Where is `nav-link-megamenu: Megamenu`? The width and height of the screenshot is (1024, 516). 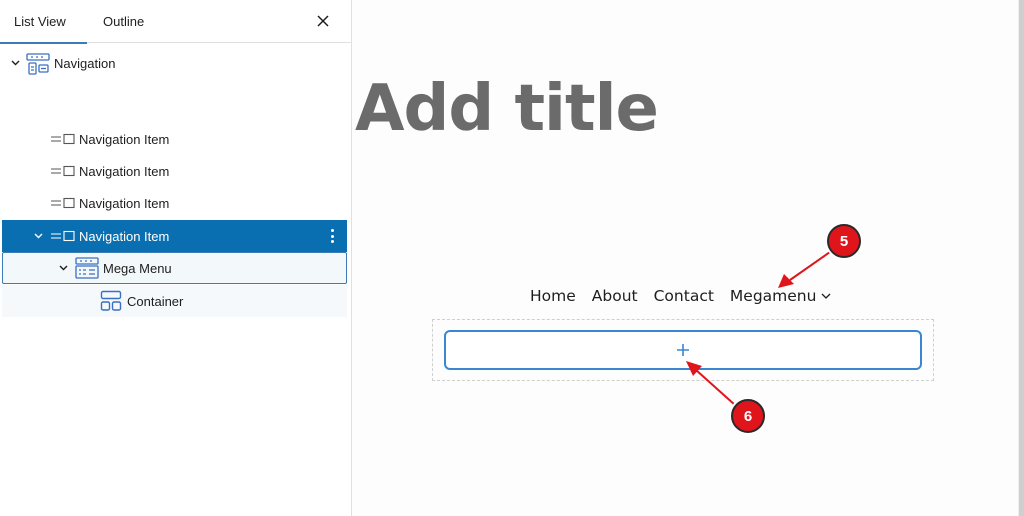 nav-link-megamenu: Megamenu is located at coordinates (781, 296).